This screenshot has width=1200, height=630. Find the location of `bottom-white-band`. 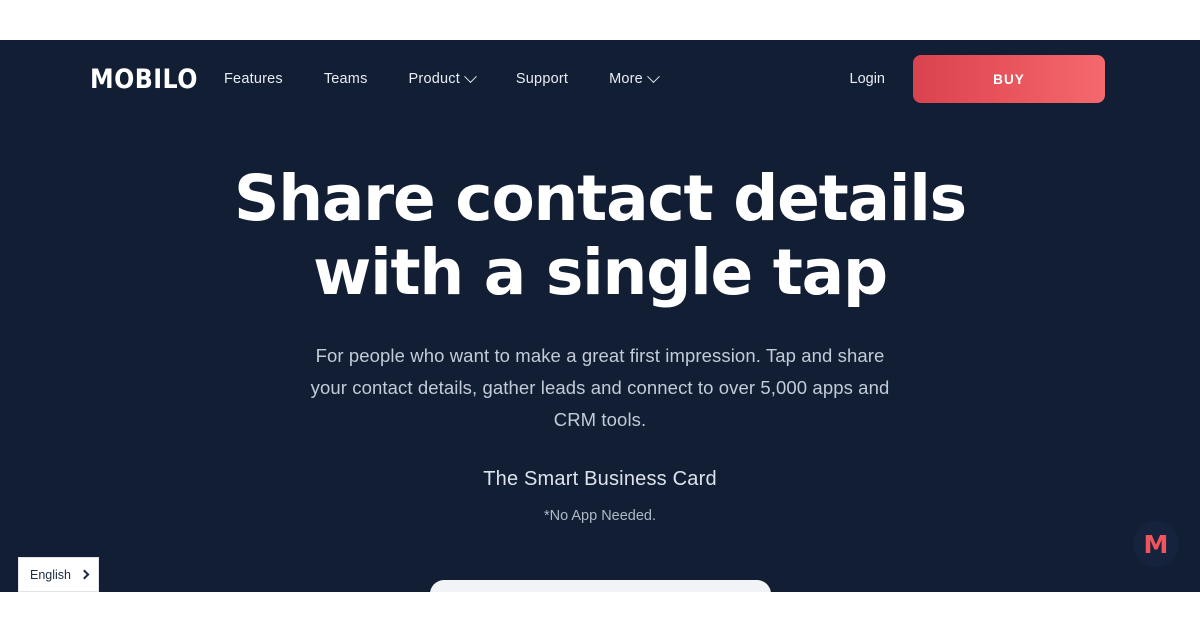

bottom-white-band is located at coordinates (600, 611).